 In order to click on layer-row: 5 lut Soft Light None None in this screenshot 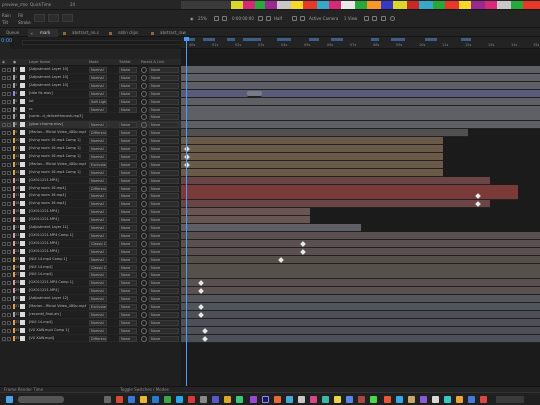, I will do `click(90, 102)`.